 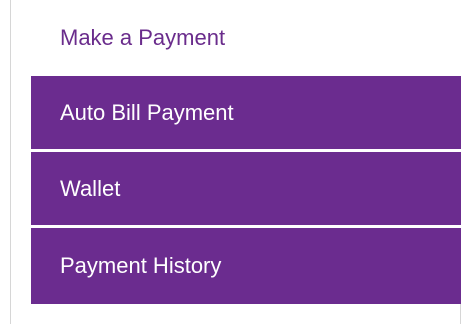 What do you see at coordinates (147, 112) in the screenshot?
I see `menu-item-label: Auto Bill Payment` at bounding box center [147, 112].